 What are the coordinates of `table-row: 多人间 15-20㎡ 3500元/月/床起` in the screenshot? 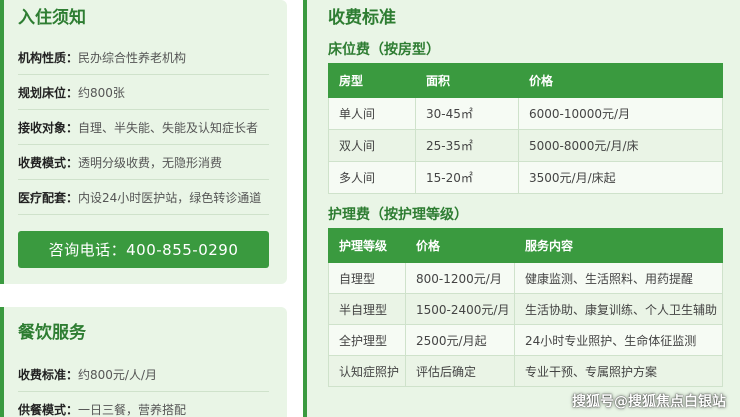 It's located at (525, 177).